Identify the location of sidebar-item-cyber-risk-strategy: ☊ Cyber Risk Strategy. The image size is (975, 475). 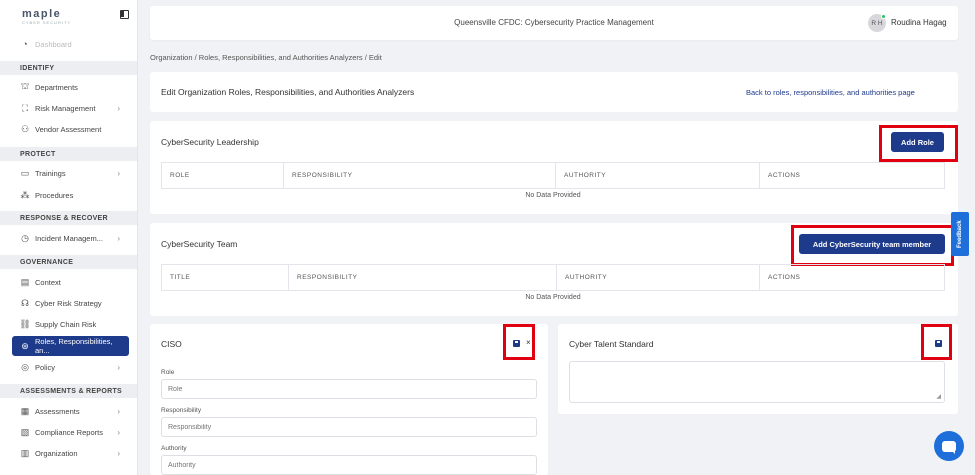
(68, 303).